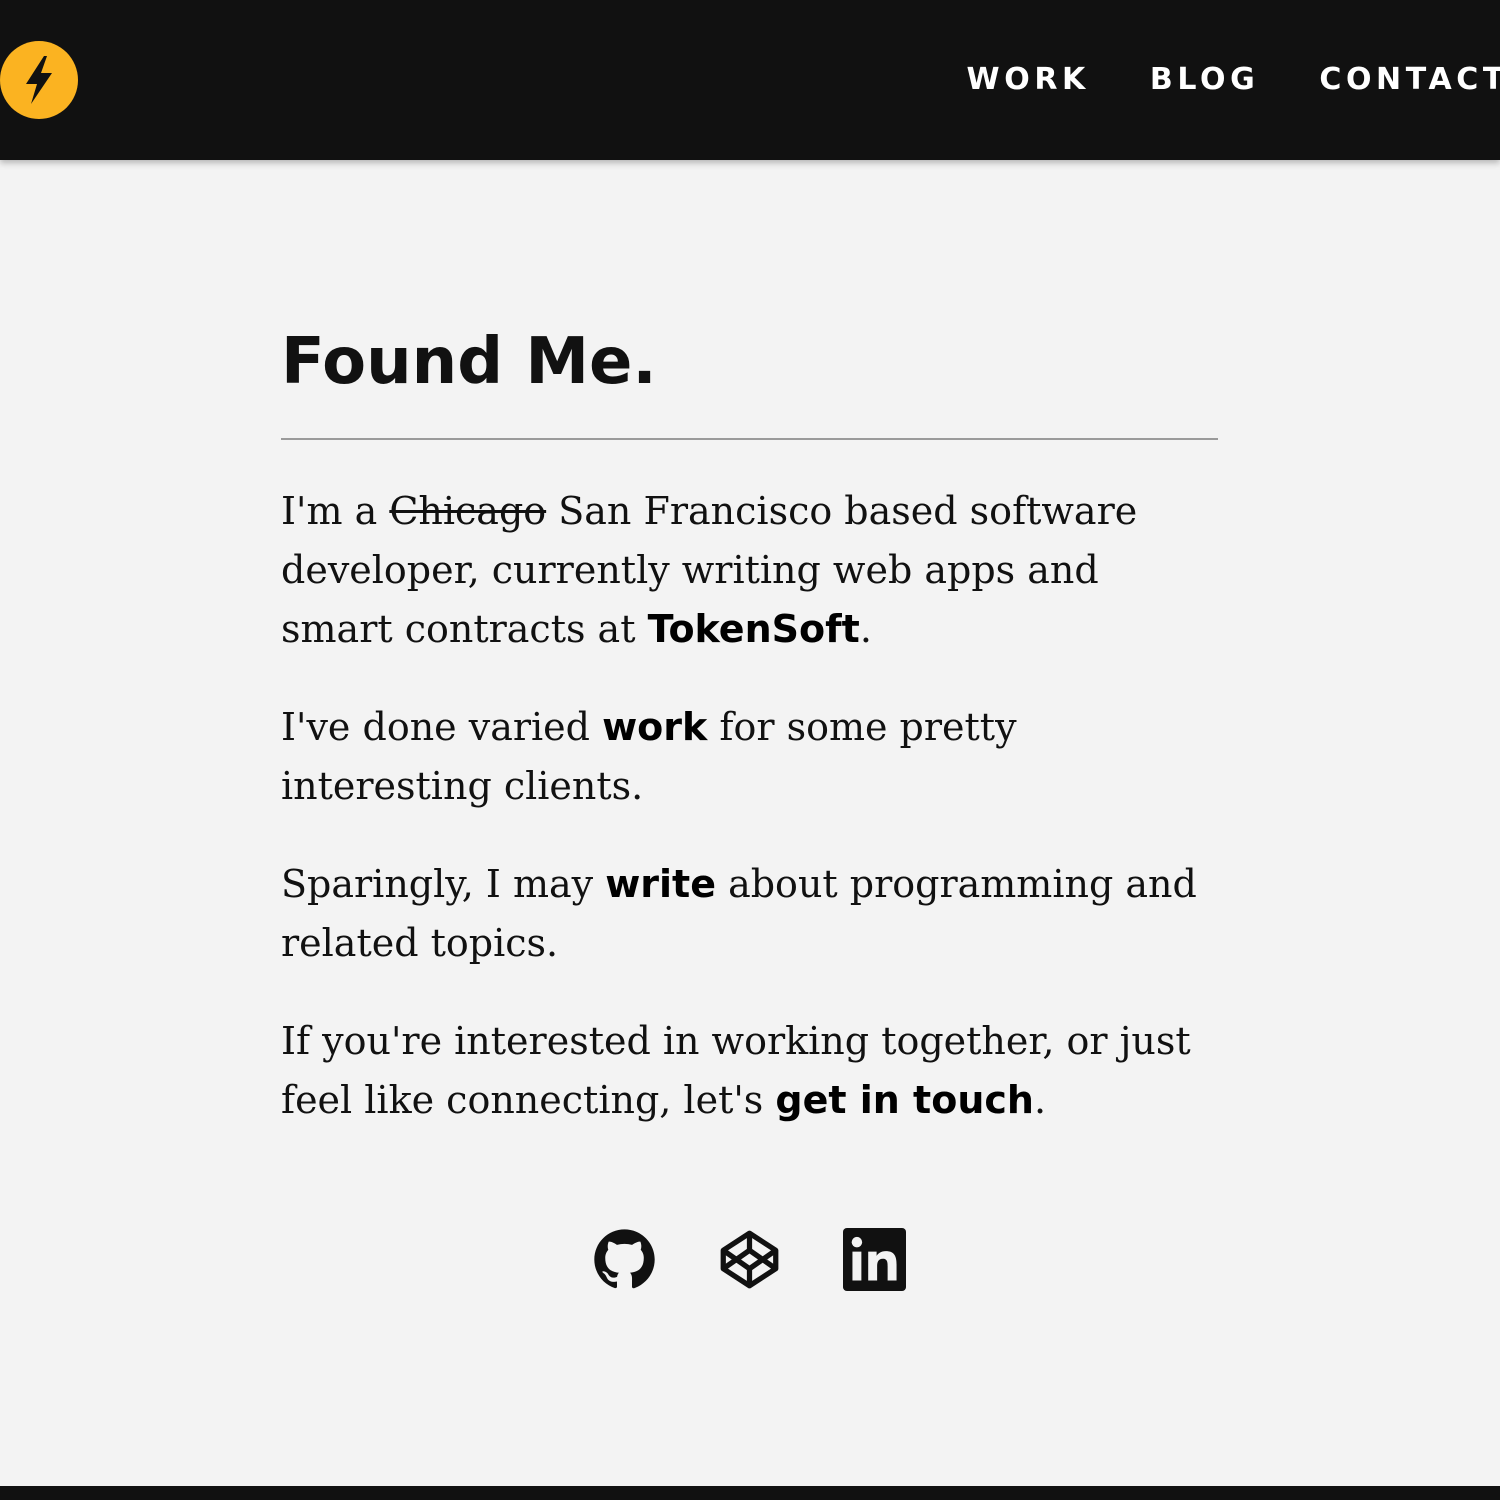  I want to click on write-link: write, so click(660, 884).